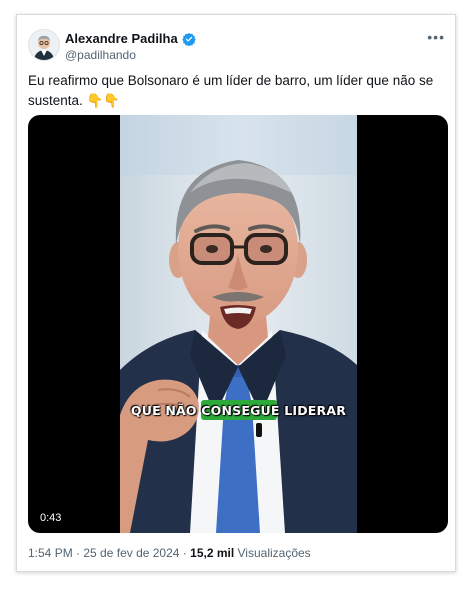 The width and height of the screenshot is (474, 590). Describe the element at coordinates (274, 553) in the screenshot. I see `views-label: Visualizações` at that location.